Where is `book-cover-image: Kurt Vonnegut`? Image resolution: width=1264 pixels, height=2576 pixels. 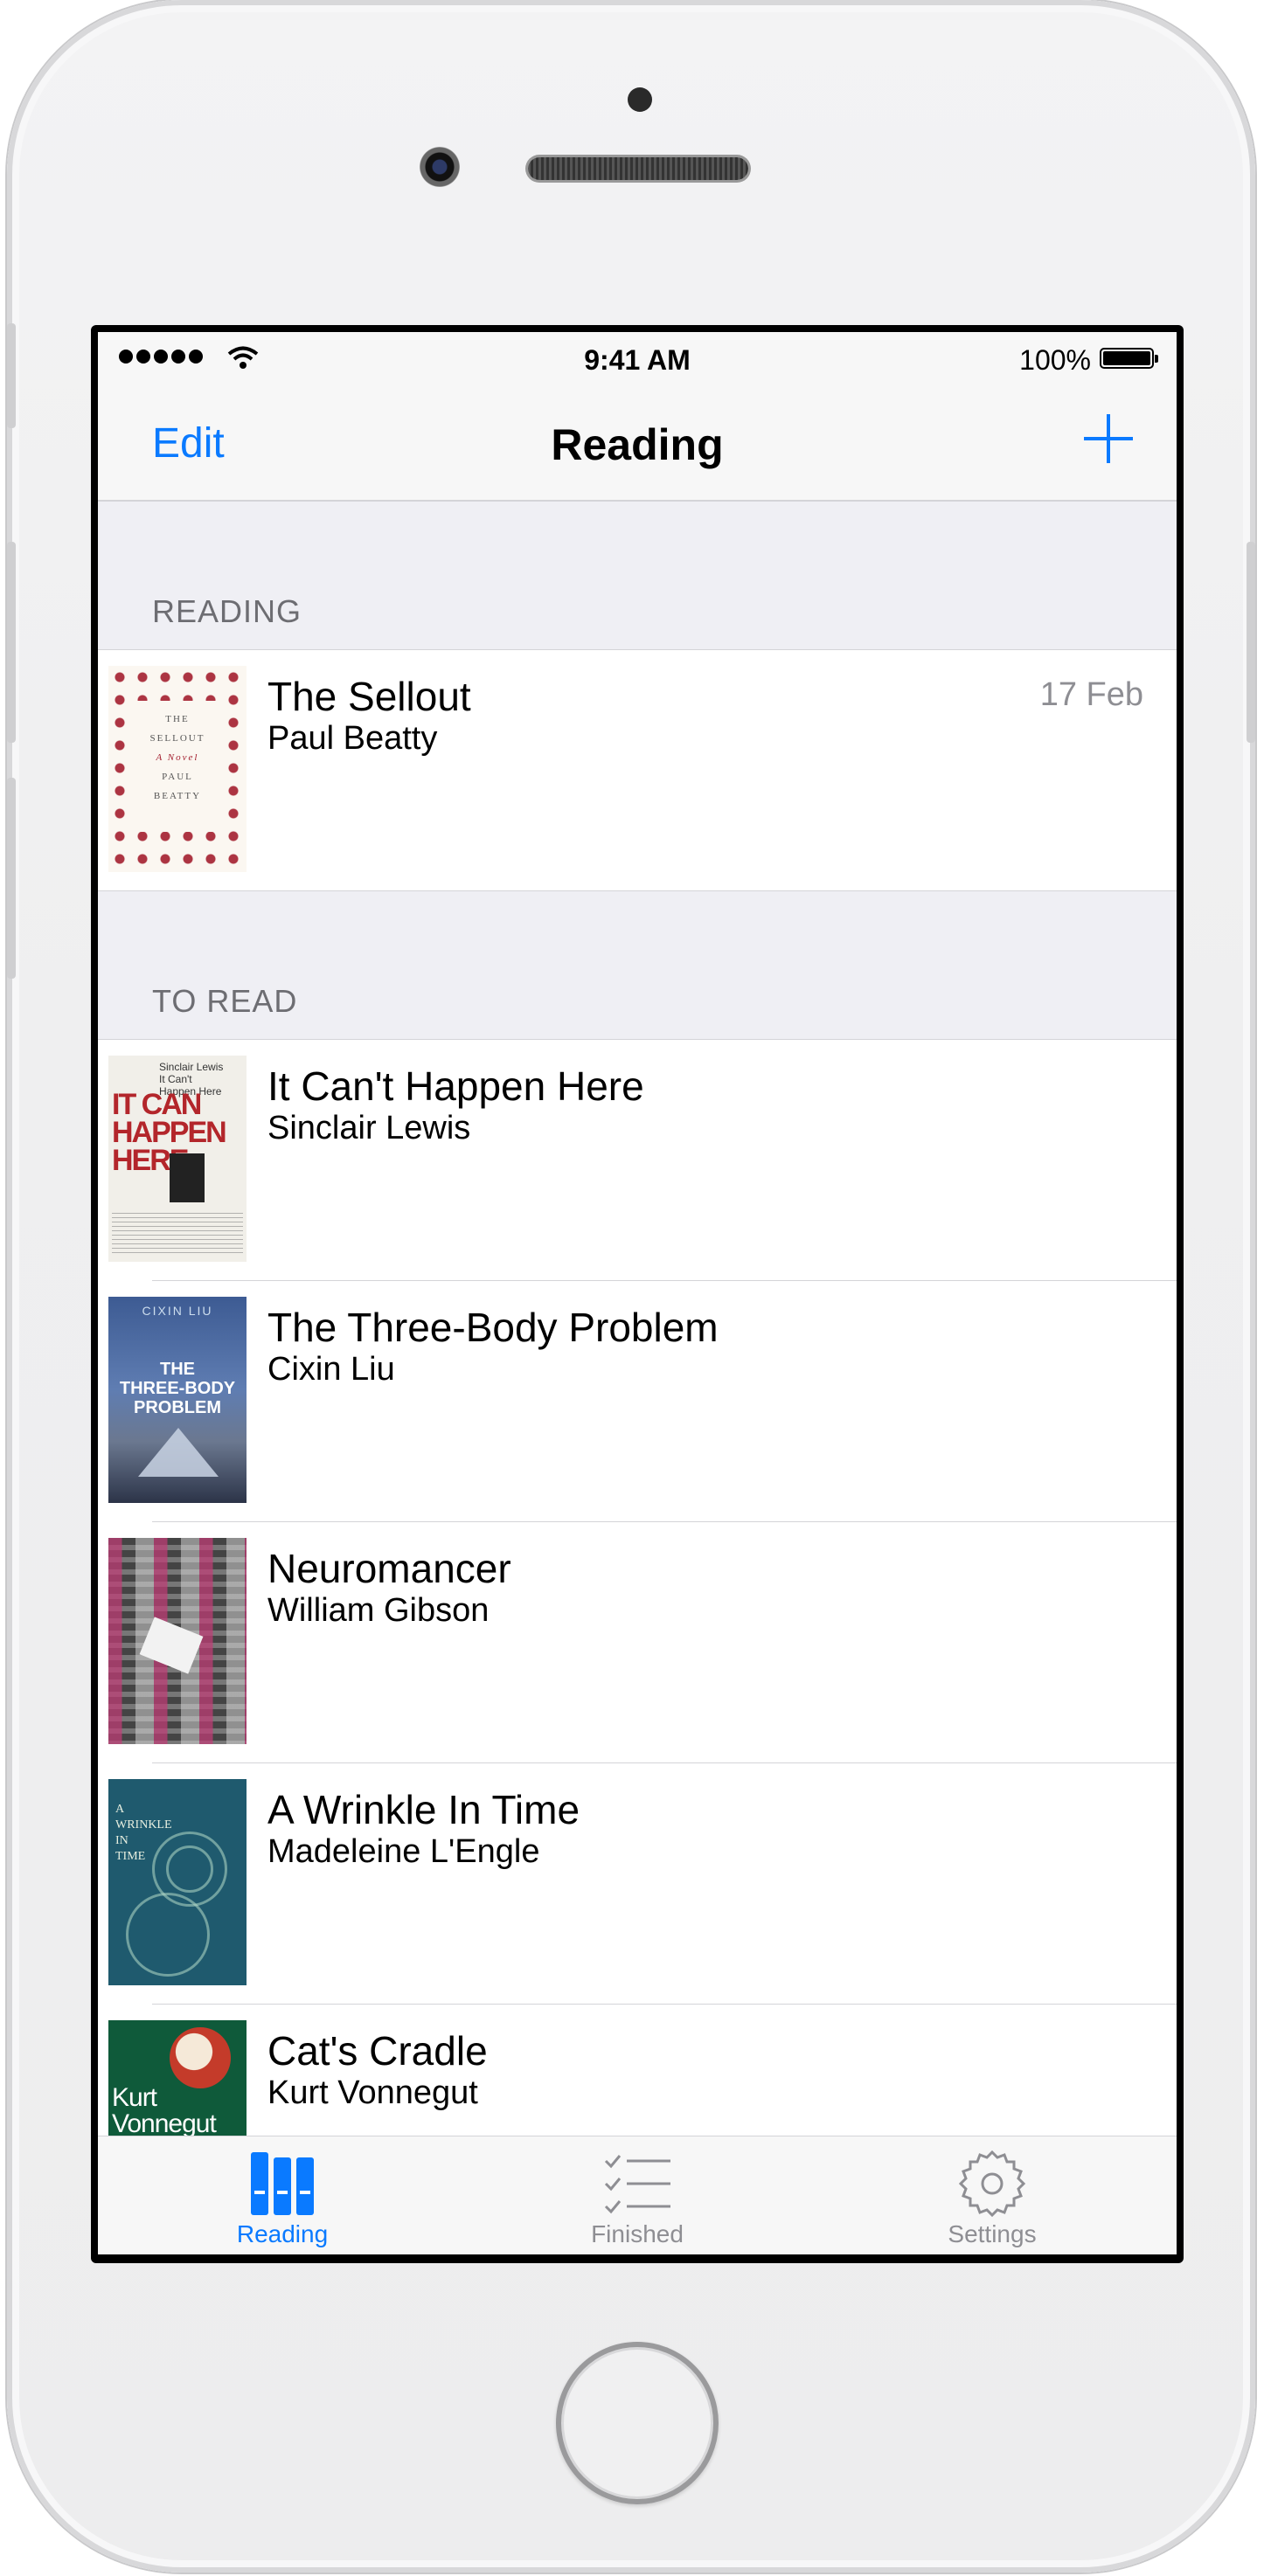
book-cover-image: Kurt Vonnegut is located at coordinates (177, 2078).